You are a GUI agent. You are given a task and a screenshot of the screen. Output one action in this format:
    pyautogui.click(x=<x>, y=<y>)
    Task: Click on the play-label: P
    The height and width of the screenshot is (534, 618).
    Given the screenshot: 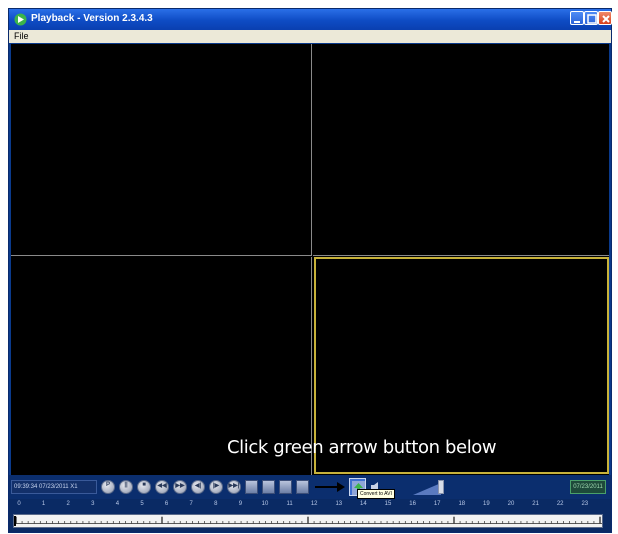 What is the action you would take?
    pyautogui.click(x=107, y=485)
    